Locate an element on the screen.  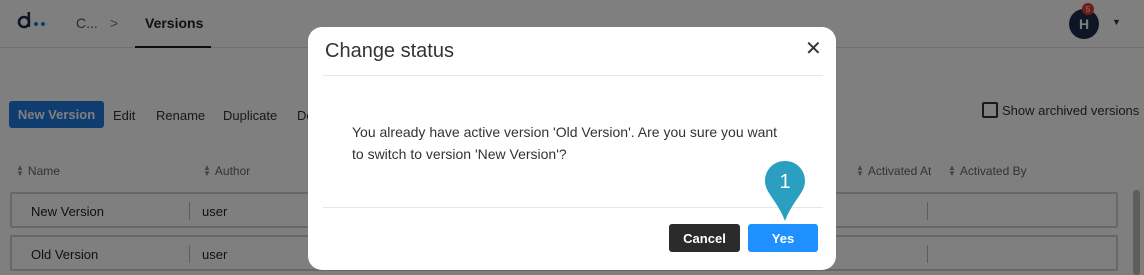
dialog-divider-bottom is located at coordinates (573, 207).